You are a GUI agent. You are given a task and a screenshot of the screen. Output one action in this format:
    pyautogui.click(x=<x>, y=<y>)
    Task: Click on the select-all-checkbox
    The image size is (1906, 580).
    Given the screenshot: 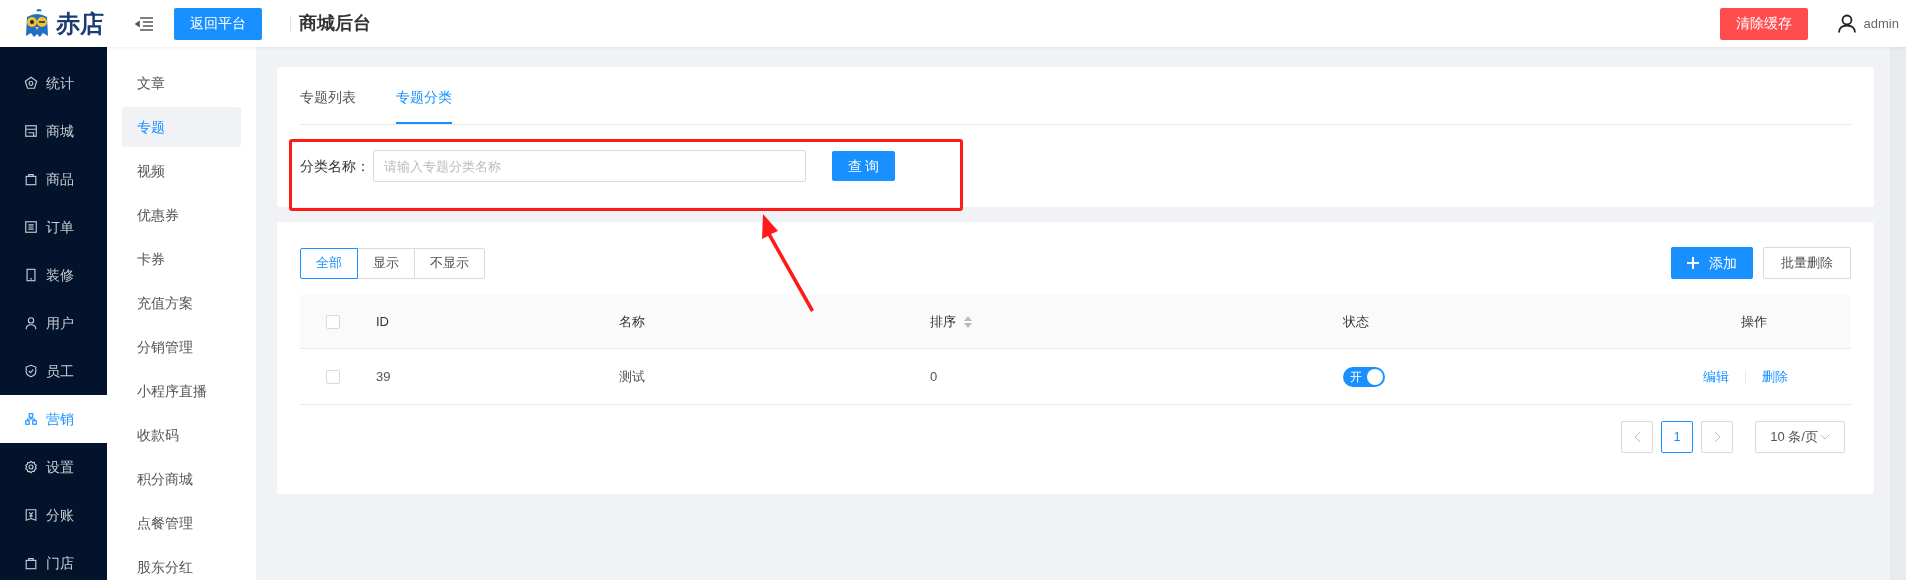 What is the action you would take?
    pyautogui.click(x=333, y=321)
    